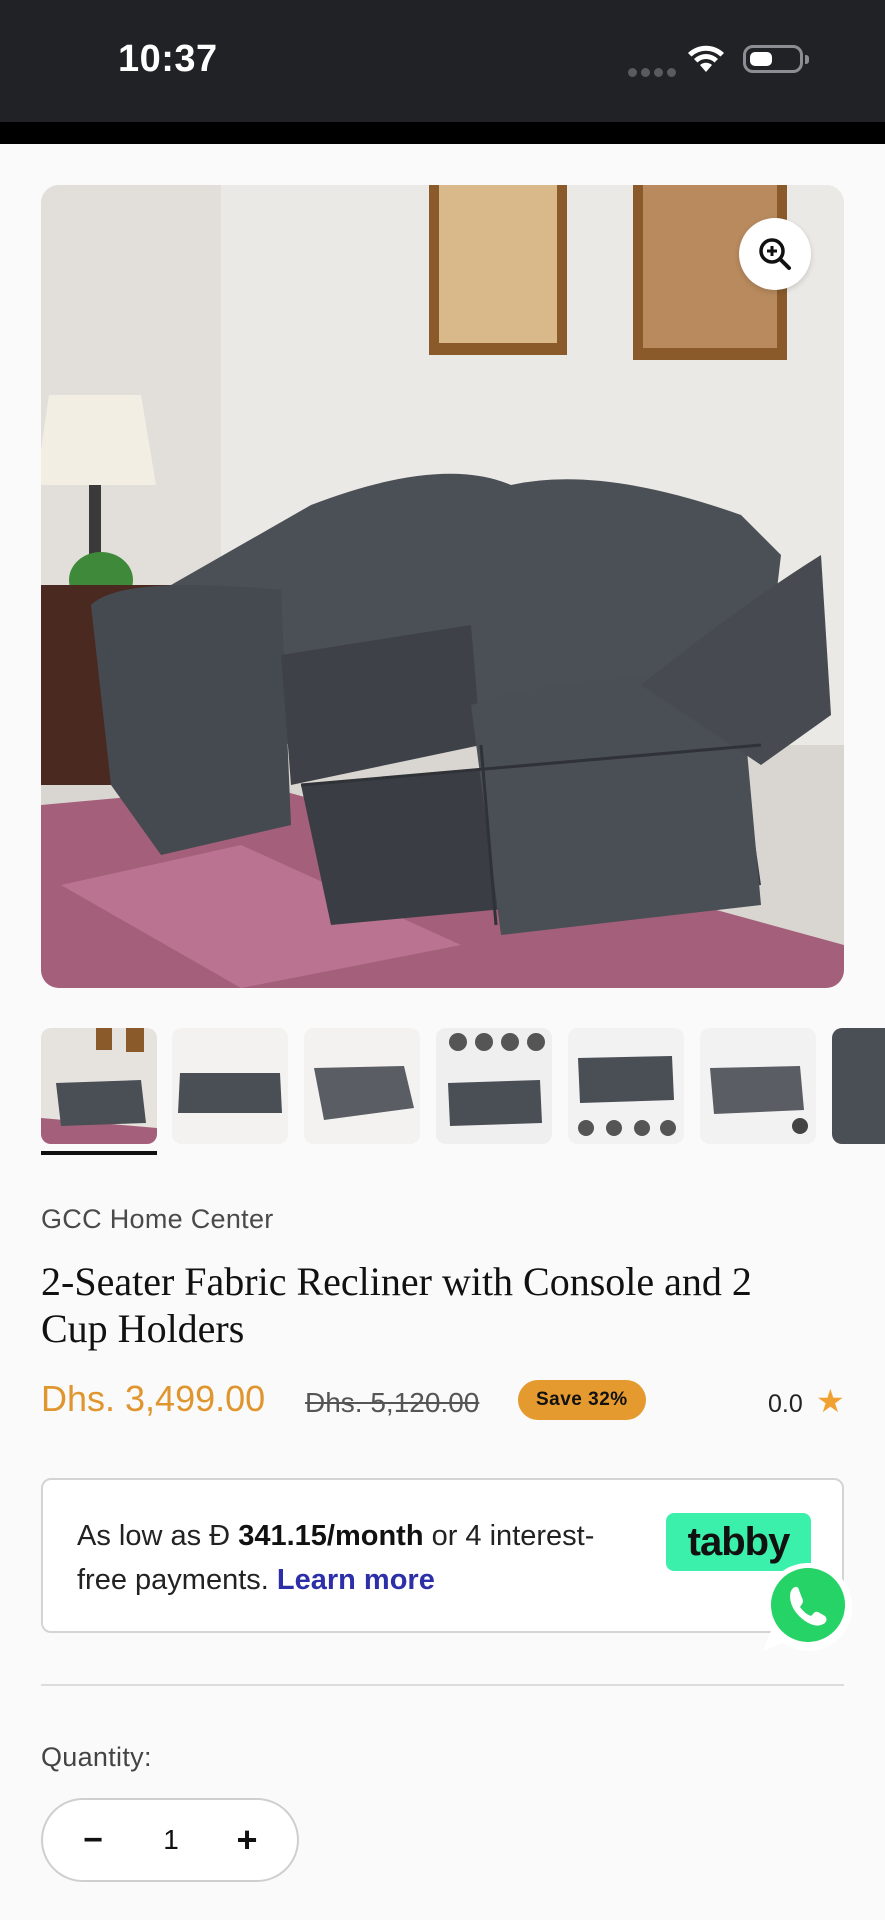 Image resolution: width=885 pixels, height=1920 pixels. Describe the element at coordinates (442, 61) in the screenshot. I see `status-bar: 10:37` at that location.